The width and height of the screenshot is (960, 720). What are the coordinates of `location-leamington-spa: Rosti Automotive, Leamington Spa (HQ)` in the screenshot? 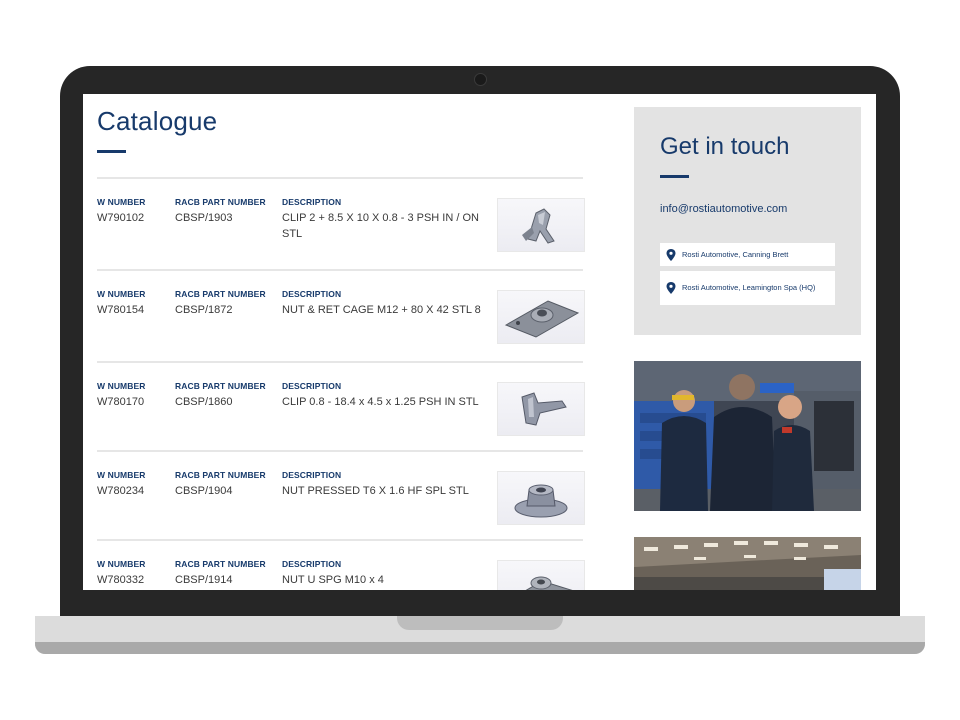 It's located at (747, 288).